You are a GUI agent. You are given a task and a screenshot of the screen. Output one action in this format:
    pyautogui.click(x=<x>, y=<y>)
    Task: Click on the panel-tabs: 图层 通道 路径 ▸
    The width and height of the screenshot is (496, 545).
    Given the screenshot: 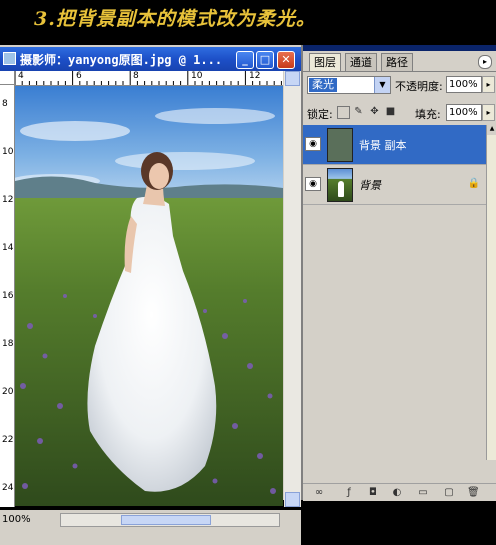 What is the action you would take?
    pyautogui.click(x=399, y=61)
    